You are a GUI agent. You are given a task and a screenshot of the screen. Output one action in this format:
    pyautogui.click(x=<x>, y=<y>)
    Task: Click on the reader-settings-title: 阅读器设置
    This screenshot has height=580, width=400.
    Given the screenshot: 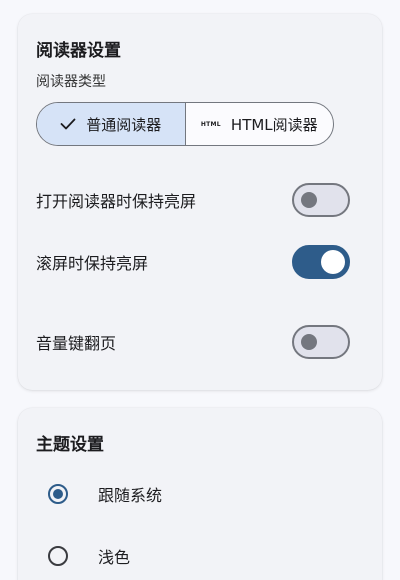 What is the action you would take?
    pyautogui.click(x=78, y=51)
    